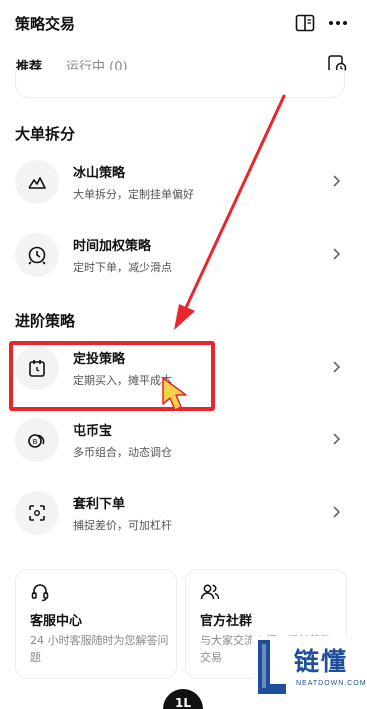 This screenshot has height=709, width=367. What do you see at coordinates (183, 513) in the screenshot?
I see `strategy-row-arbitrage: 套利下单 捕捉差价，可加杠杆` at bounding box center [183, 513].